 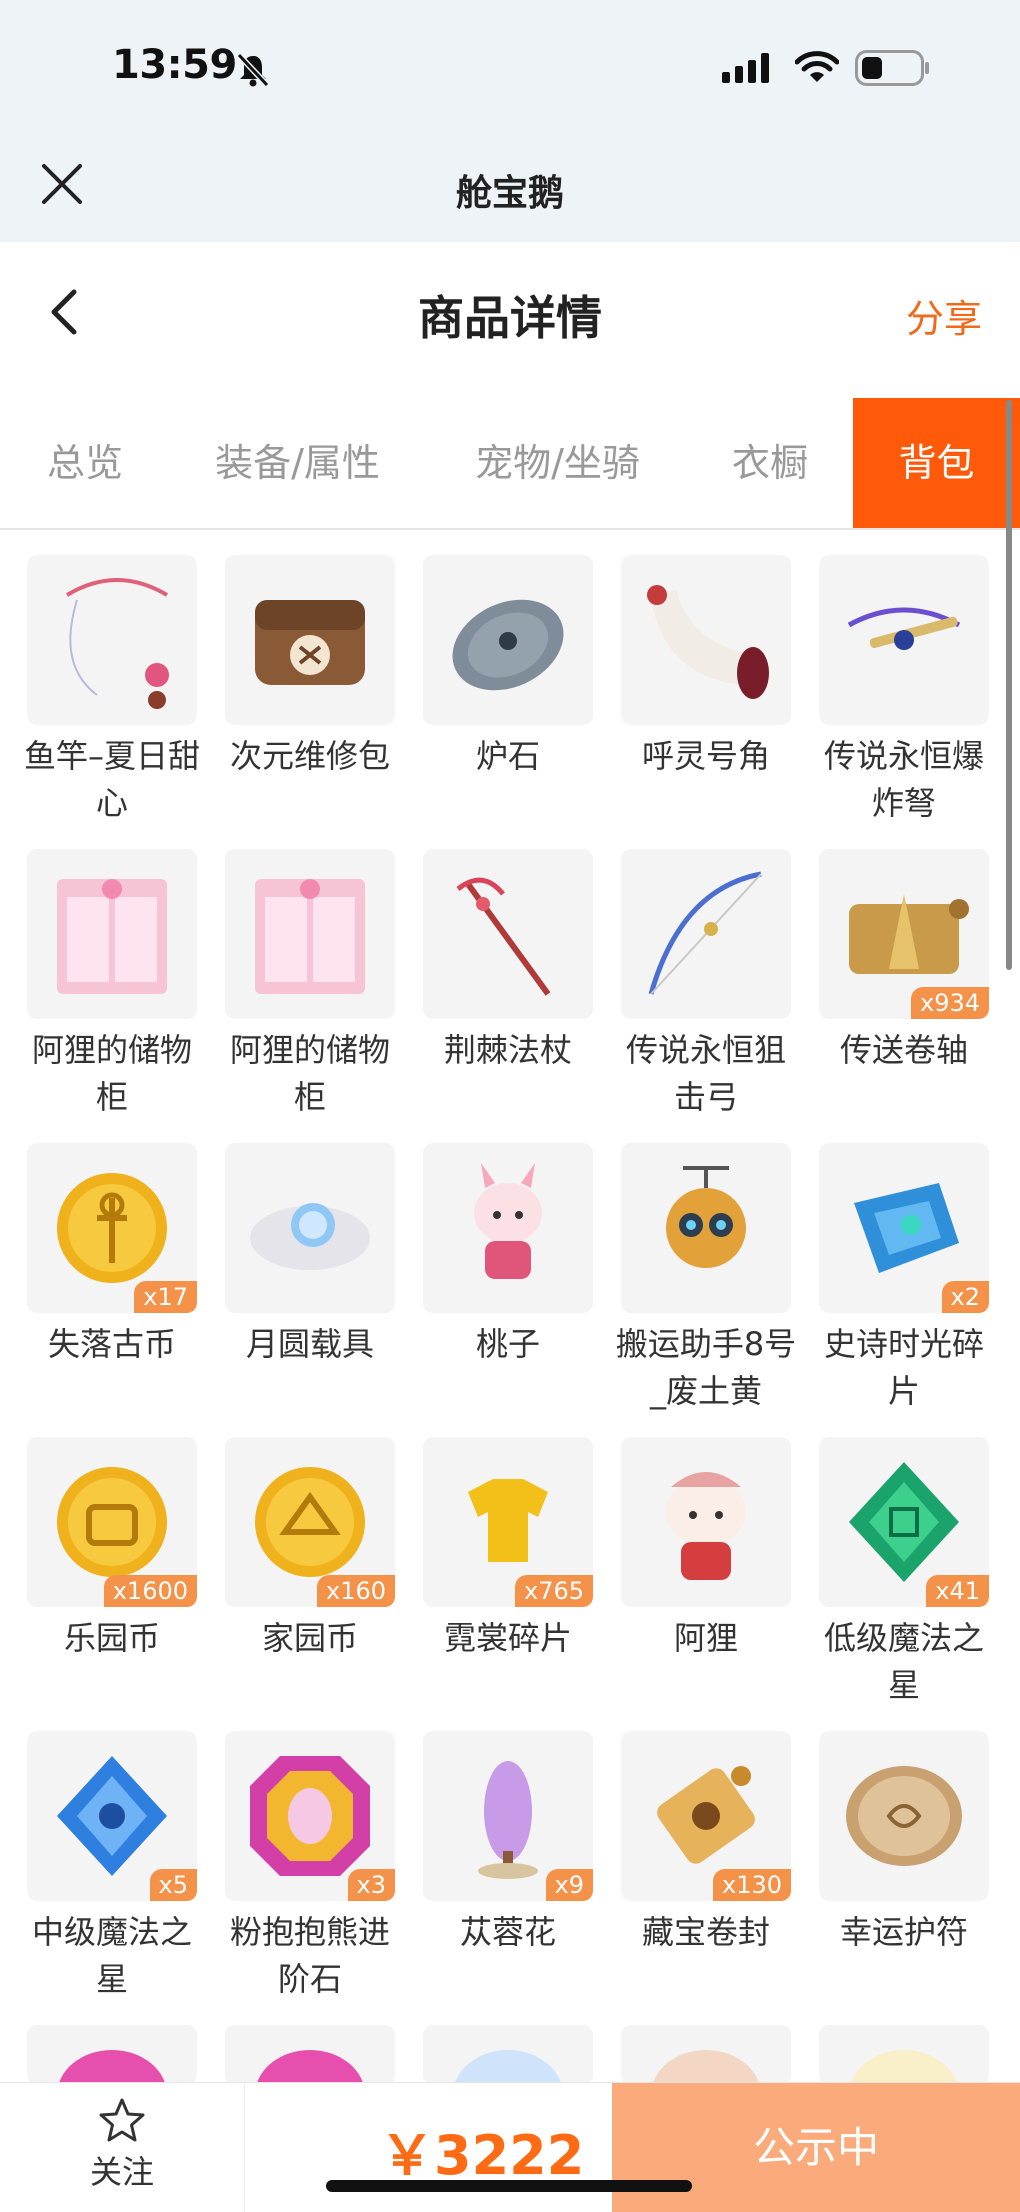 I want to click on category-tabs: 总览 装备/属性 宠物/坐骑 衣橱 背包, so click(x=510, y=464).